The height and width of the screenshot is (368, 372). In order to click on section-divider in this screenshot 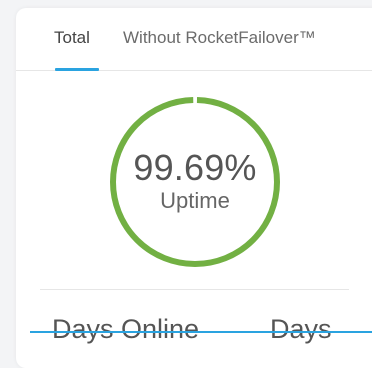, I will do `click(194, 289)`.